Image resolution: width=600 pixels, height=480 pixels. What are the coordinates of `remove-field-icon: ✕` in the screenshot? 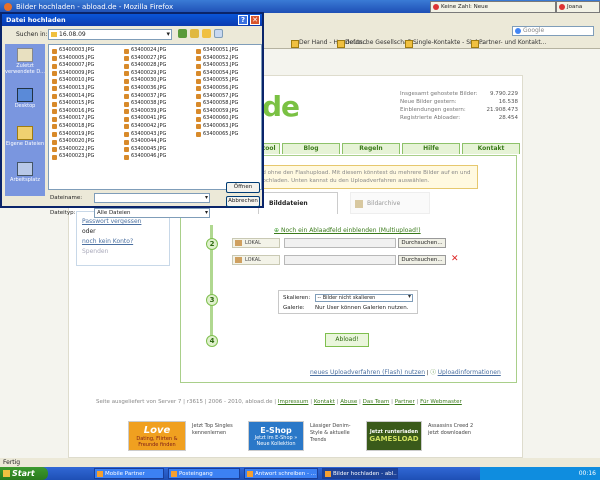 It's located at (455, 259).